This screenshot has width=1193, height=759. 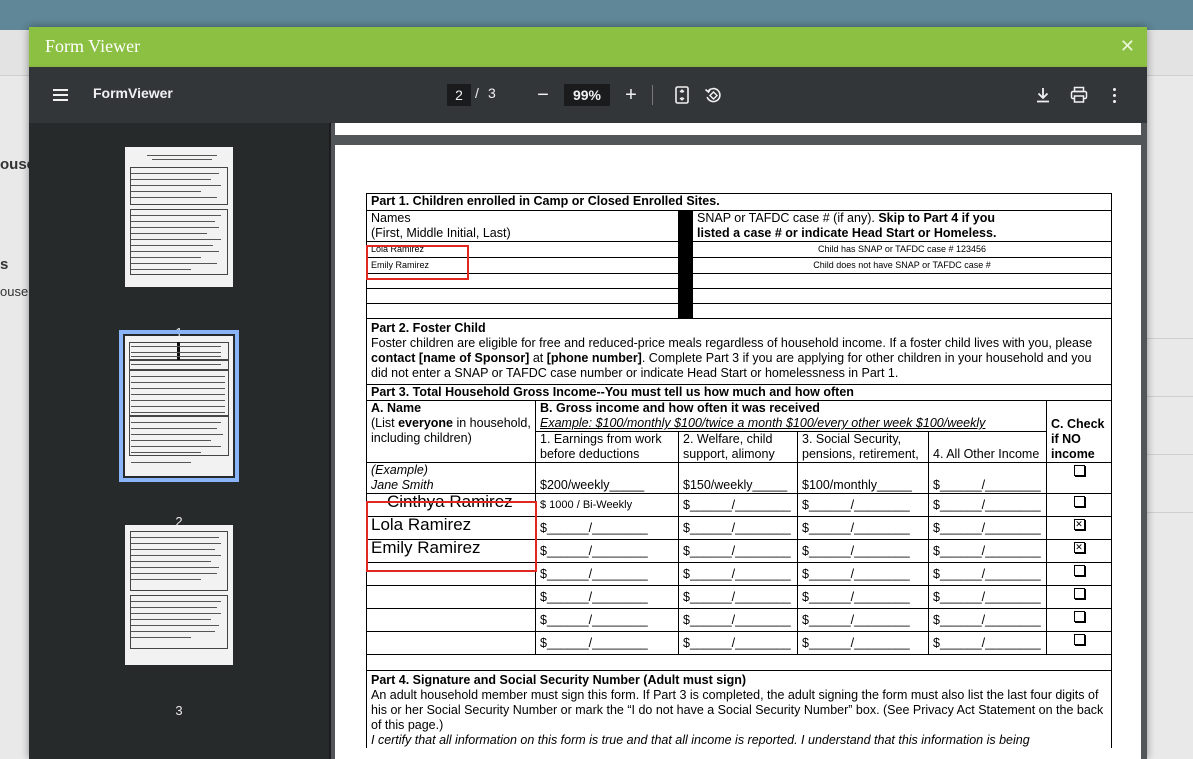 I want to click on part1-case-field: Child does not have SNAP or TAFDC case #, so click(x=902, y=265).